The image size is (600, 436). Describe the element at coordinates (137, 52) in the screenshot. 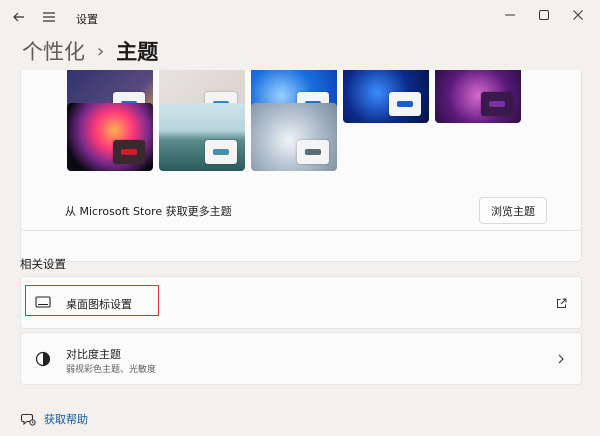

I see `page-title: 主题` at that location.